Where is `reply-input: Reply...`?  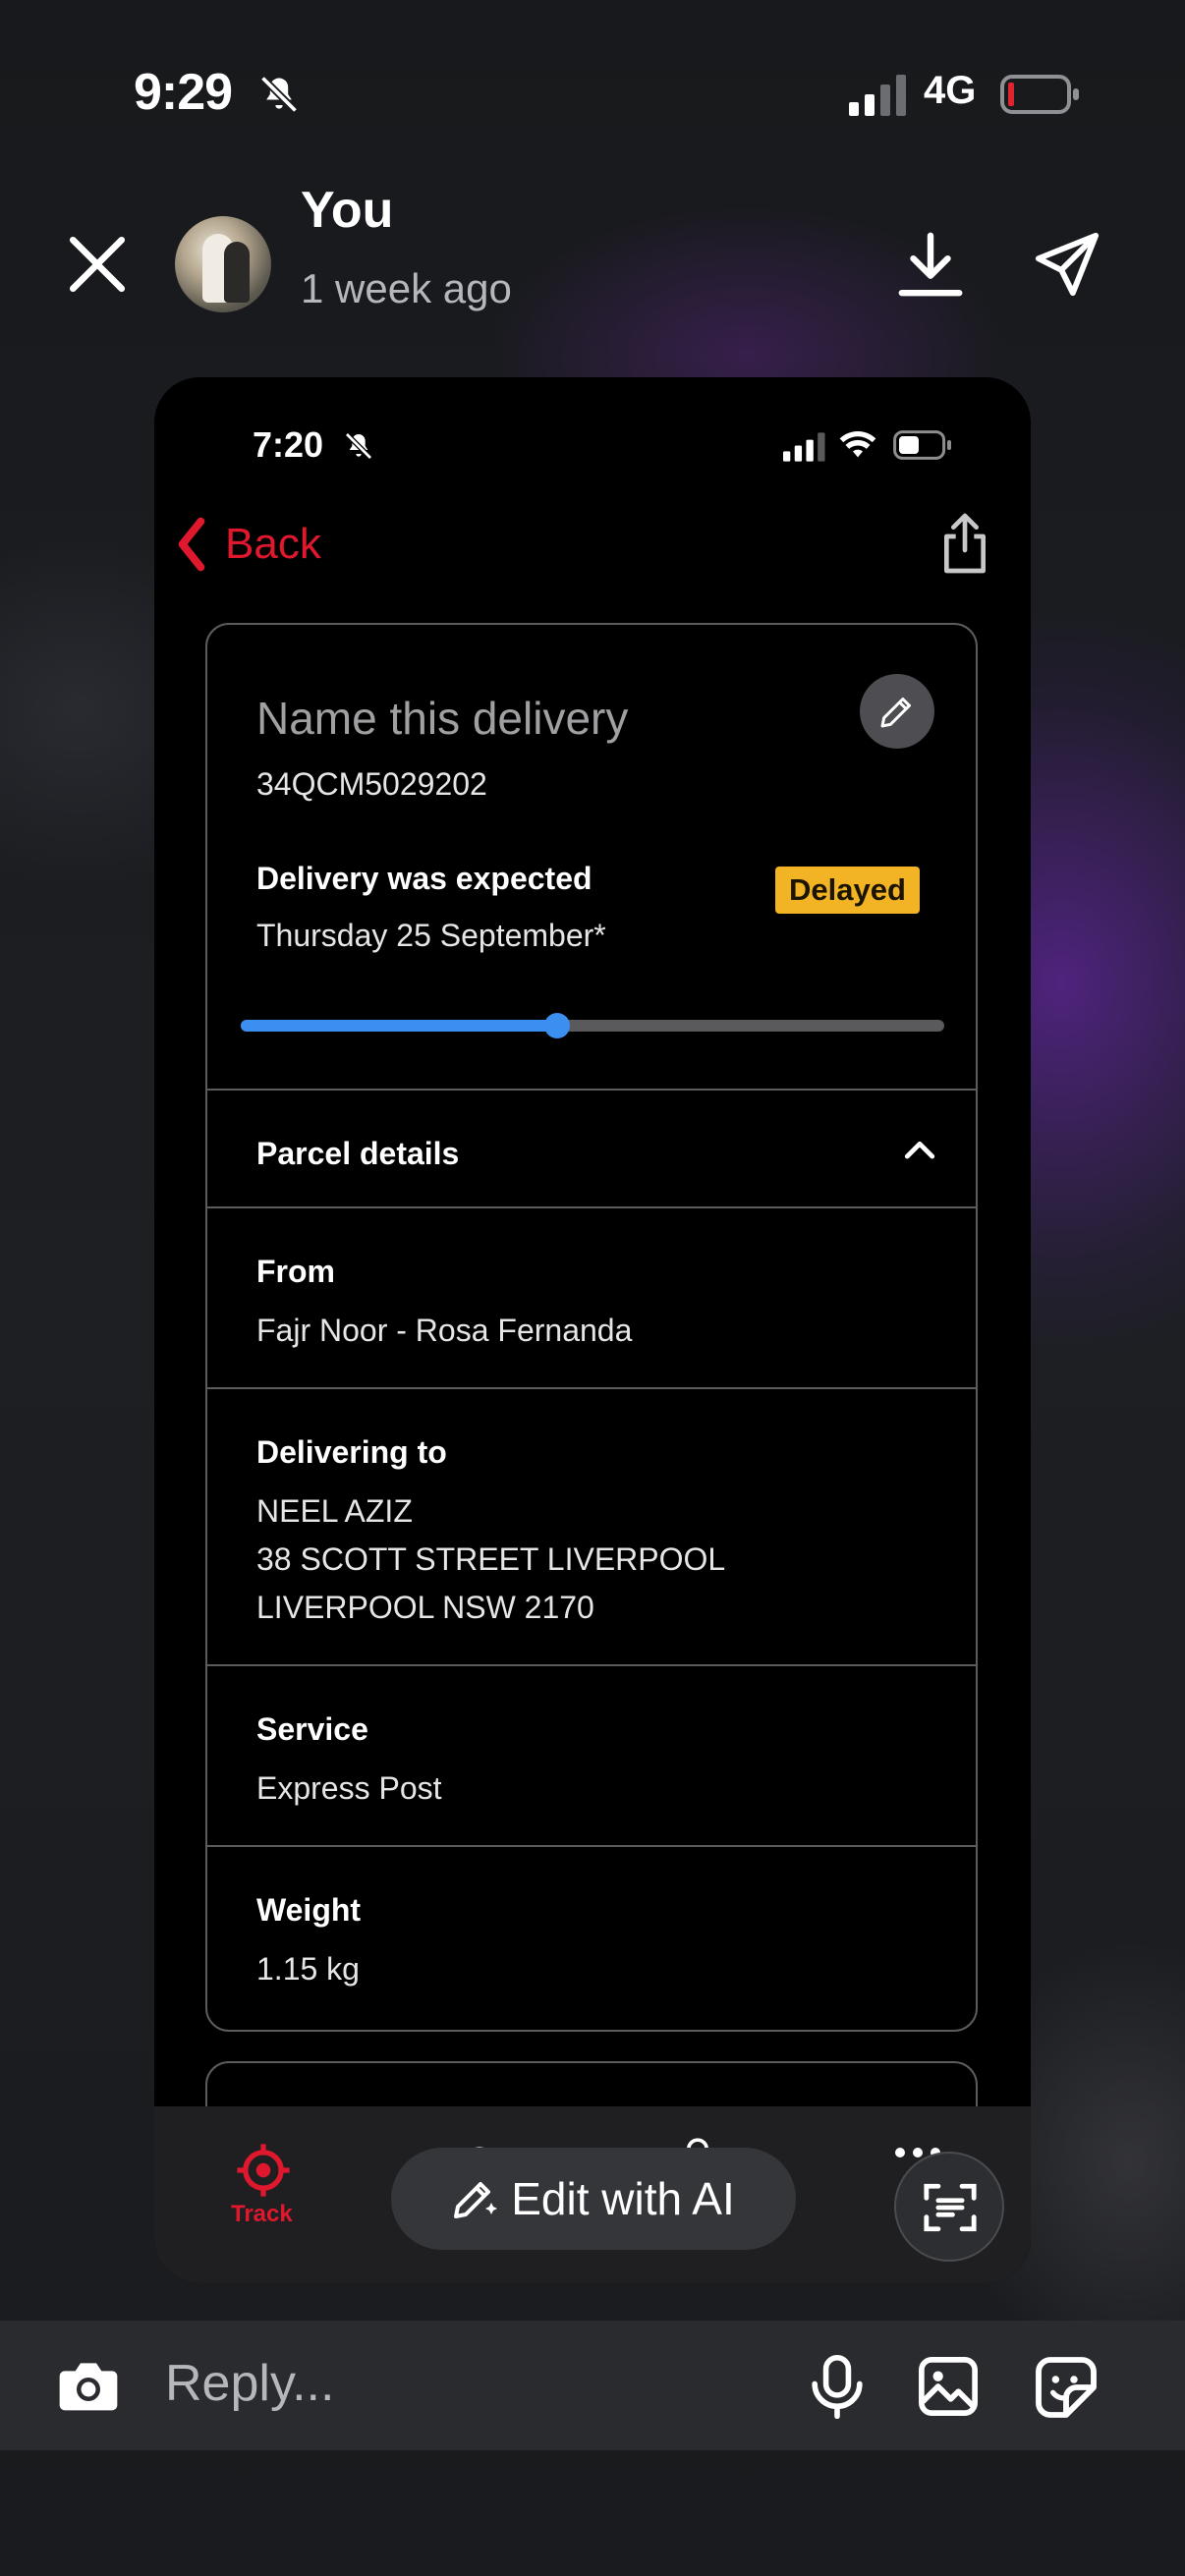
reply-input: Reply... is located at coordinates (250, 2383).